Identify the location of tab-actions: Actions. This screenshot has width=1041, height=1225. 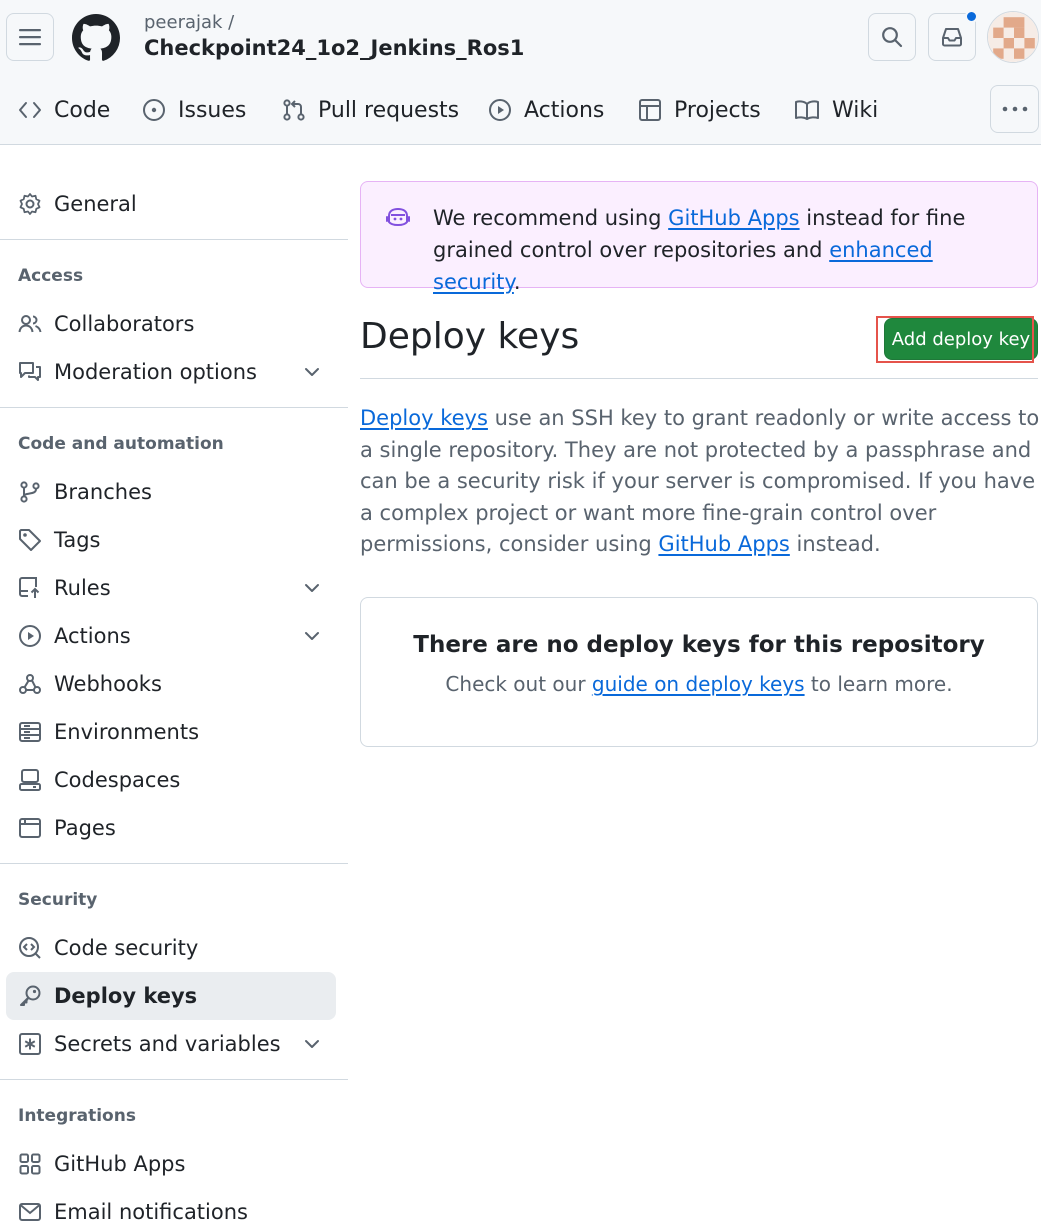
(546, 110).